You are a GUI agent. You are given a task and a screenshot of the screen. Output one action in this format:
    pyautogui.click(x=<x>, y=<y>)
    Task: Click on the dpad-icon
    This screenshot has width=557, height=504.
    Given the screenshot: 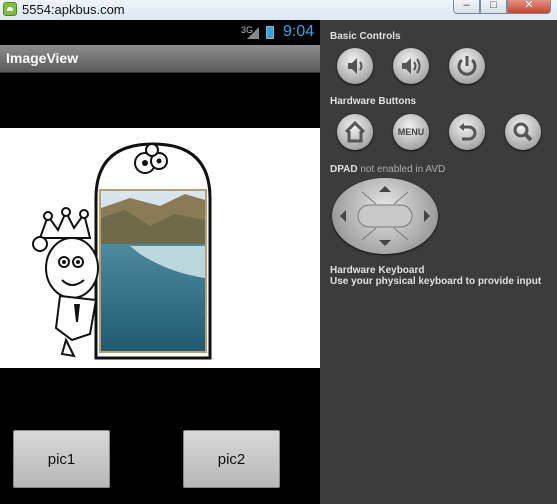 What is the action you would take?
    pyautogui.click(x=385, y=216)
    